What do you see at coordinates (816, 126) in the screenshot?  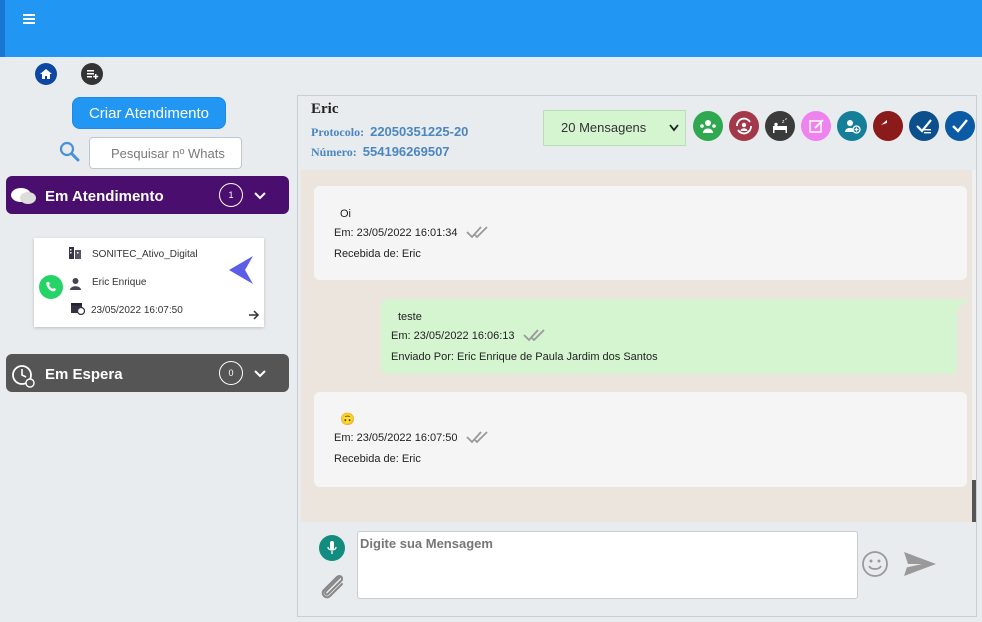 I see `note-edit-icon` at bounding box center [816, 126].